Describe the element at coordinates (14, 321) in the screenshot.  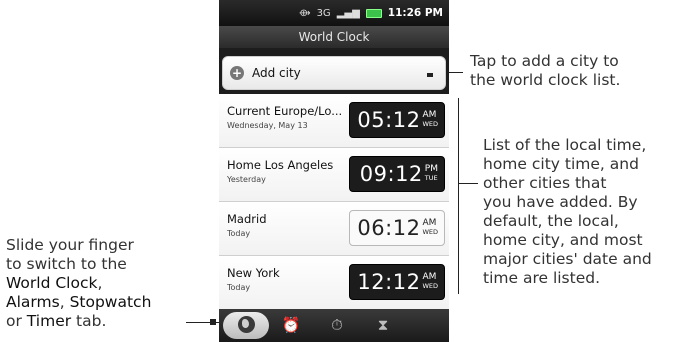
I see `callout-text: or` at that location.